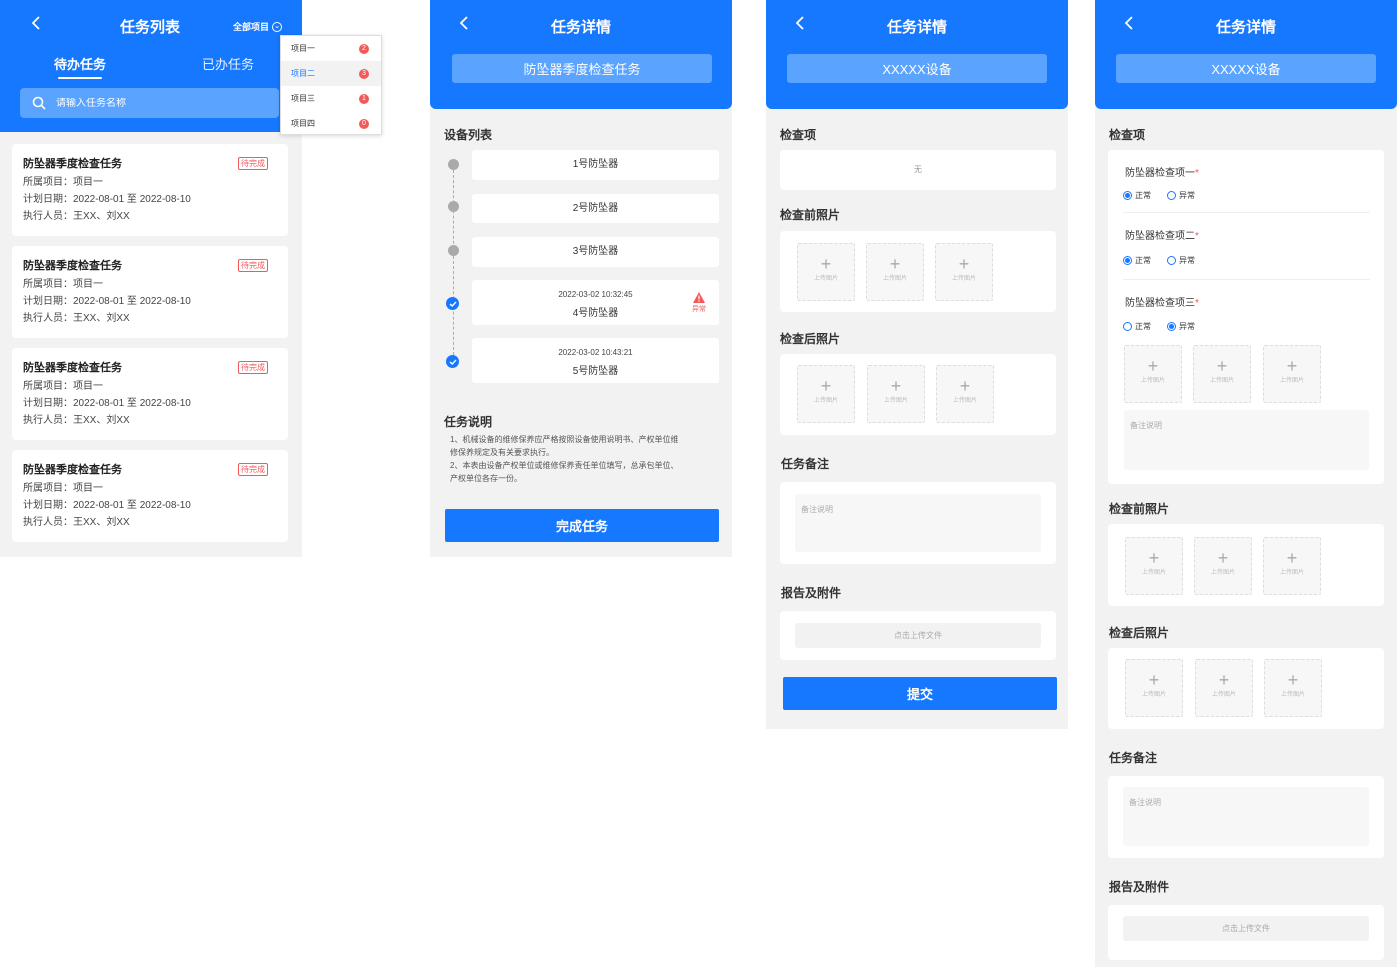 Image resolution: width=1398 pixels, height=967 pixels. Describe the element at coordinates (595, 313) in the screenshot. I see `device-name: 4号防坠器` at that location.